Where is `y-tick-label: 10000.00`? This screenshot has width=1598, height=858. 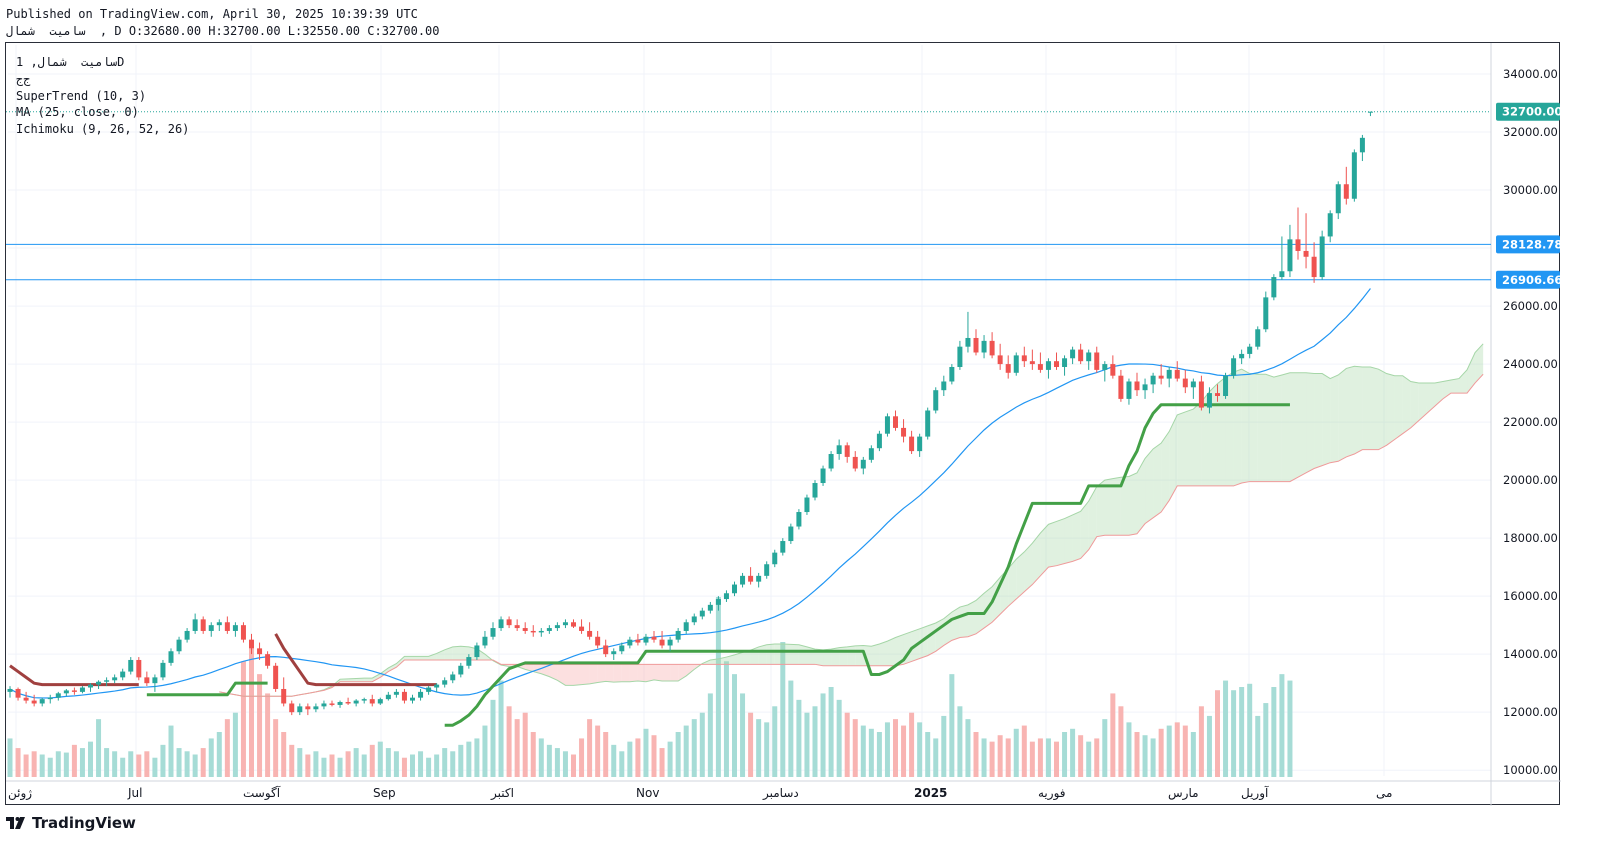 y-tick-label: 10000.00 is located at coordinates (1530, 770).